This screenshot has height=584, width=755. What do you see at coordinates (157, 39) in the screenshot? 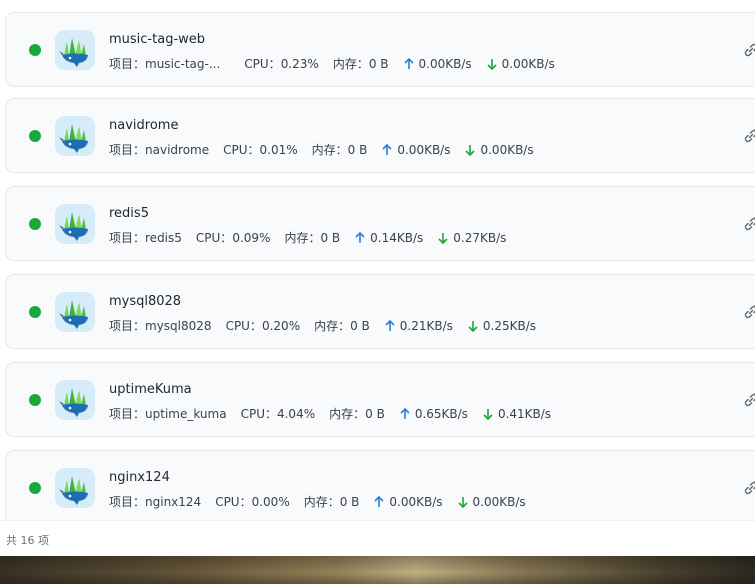
I see `container-name: music-tag-web` at bounding box center [157, 39].